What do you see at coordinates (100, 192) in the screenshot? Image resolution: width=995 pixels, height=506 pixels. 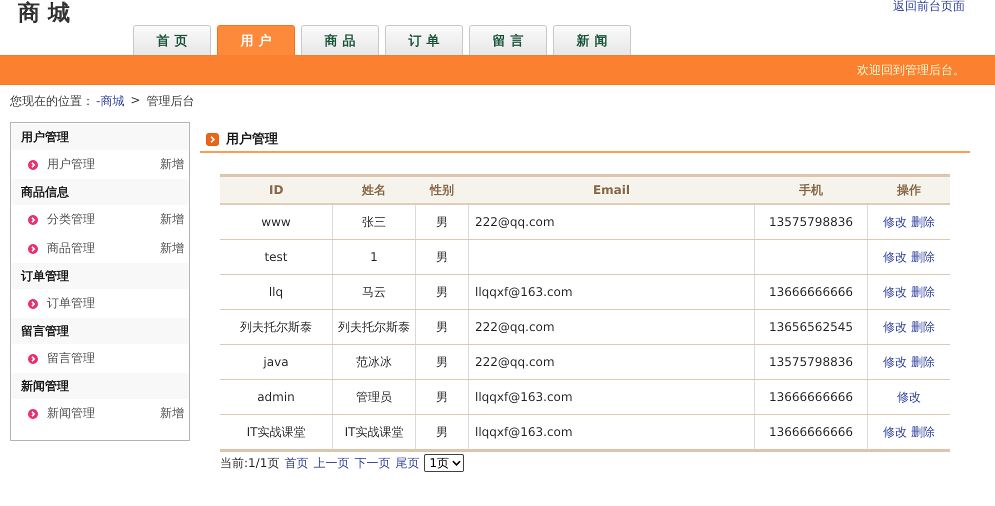 I see `sidebar-heading: 商品信息` at bounding box center [100, 192].